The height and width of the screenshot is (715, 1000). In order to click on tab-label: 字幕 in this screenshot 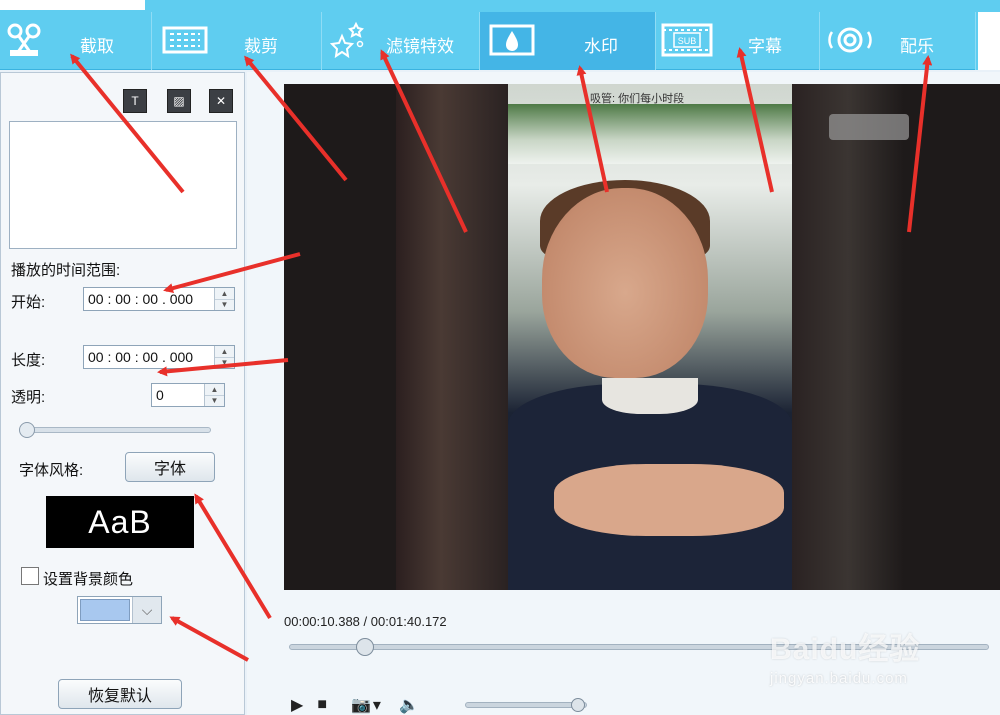, I will do `click(765, 46)`.